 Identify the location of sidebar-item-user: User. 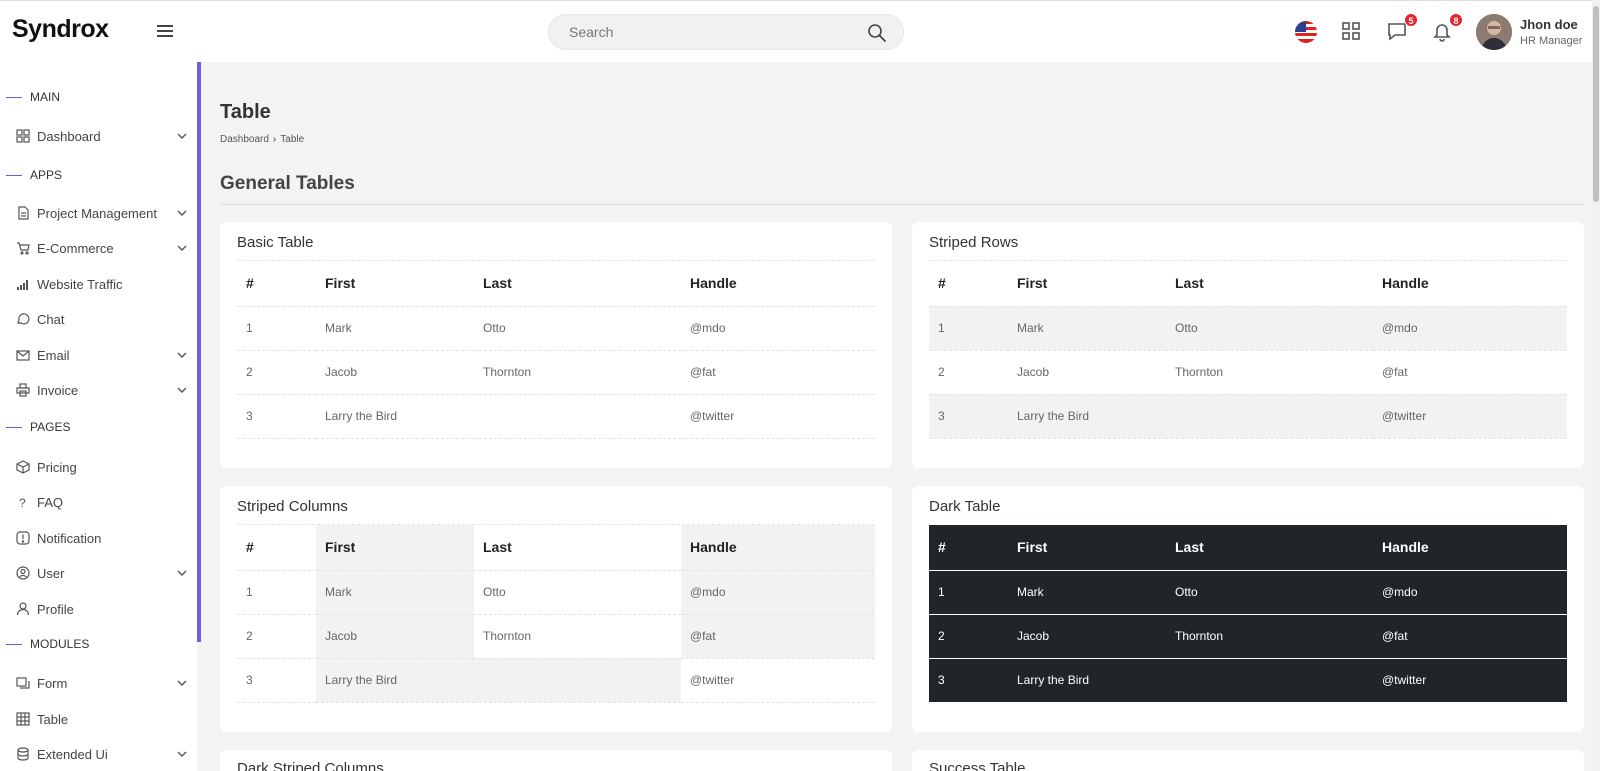
(102, 574).